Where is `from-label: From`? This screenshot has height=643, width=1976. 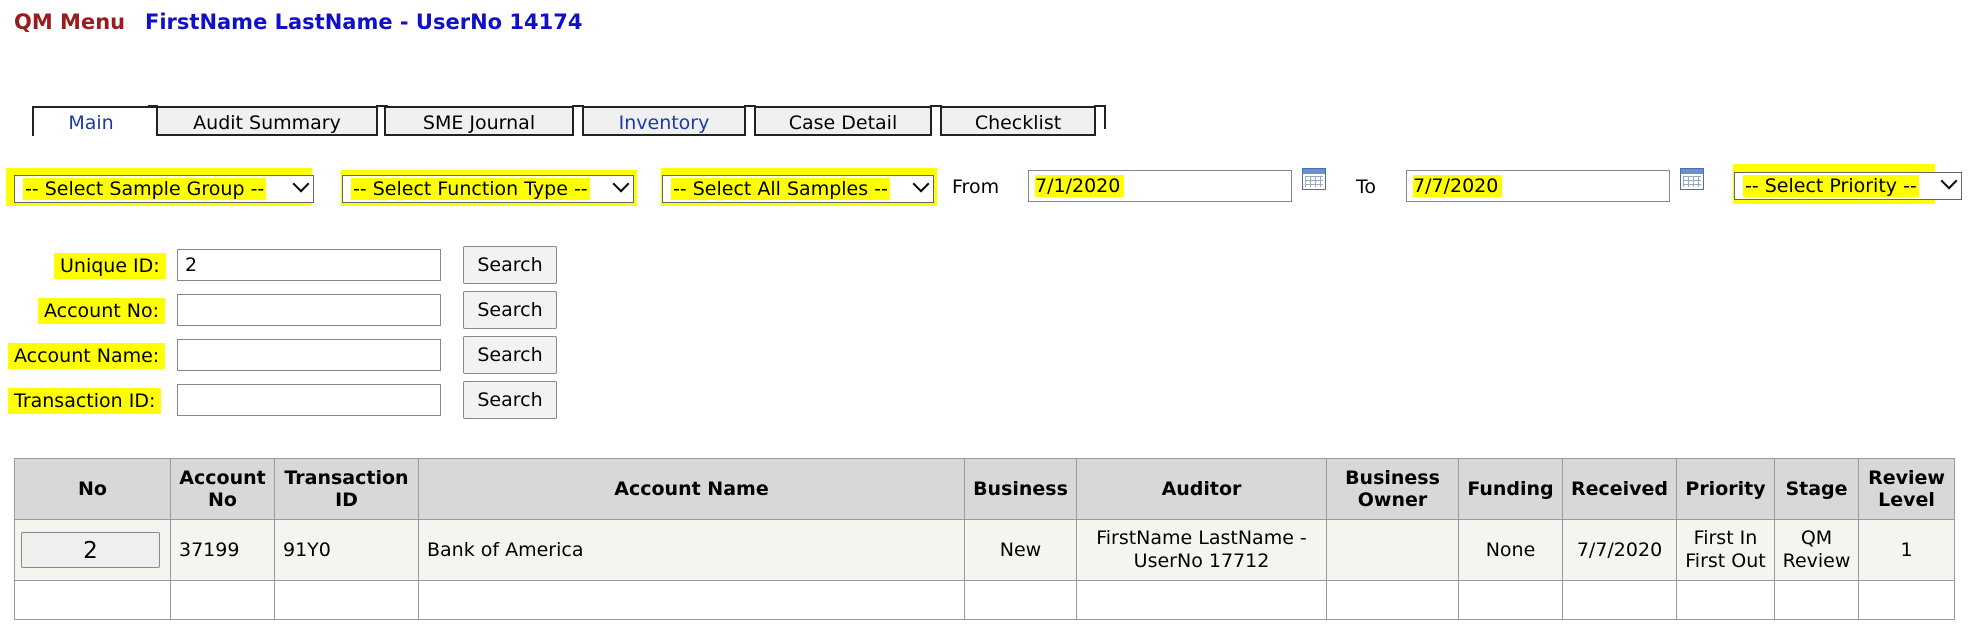
from-label: From is located at coordinates (976, 187).